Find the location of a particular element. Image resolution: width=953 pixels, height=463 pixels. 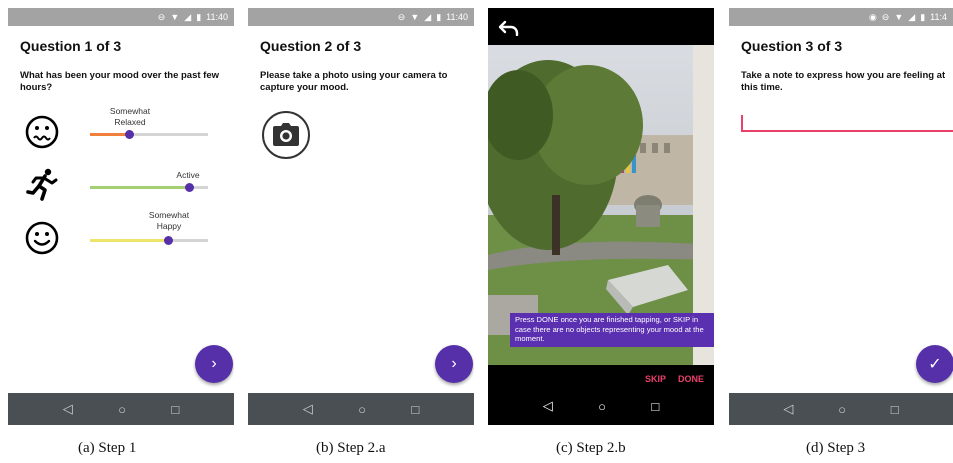

running-person-icon is located at coordinates (42, 184).